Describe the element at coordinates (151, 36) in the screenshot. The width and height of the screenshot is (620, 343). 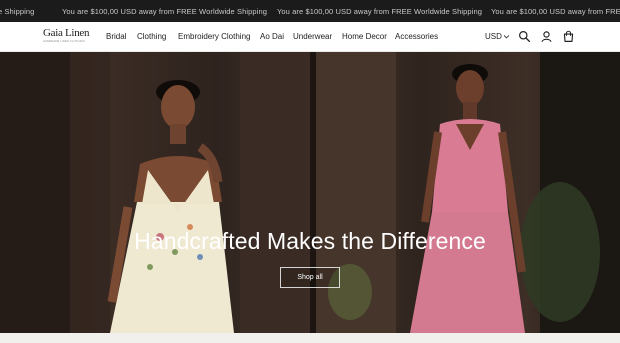
I see `nav-item-clothing: Clothing` at that location.